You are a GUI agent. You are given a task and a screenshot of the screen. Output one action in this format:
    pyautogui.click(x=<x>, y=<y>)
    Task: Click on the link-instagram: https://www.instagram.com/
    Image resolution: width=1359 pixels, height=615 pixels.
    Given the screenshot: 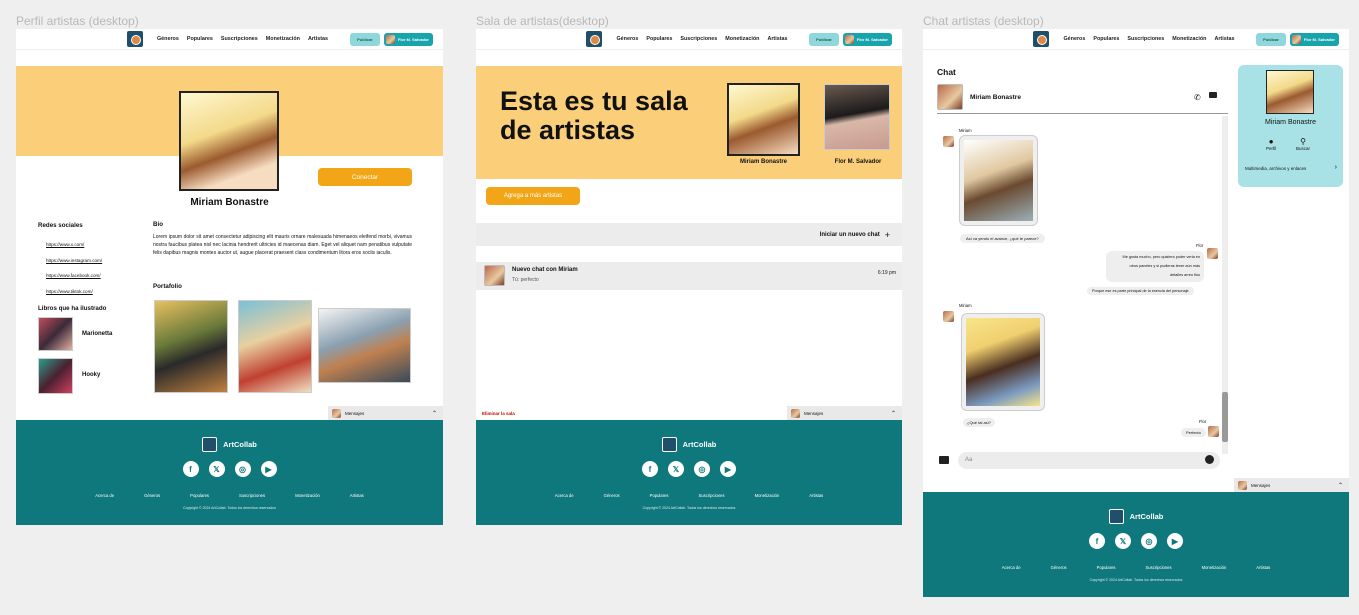 What is the action you would take?
    pyautogui.click(x=74, y=261)
    